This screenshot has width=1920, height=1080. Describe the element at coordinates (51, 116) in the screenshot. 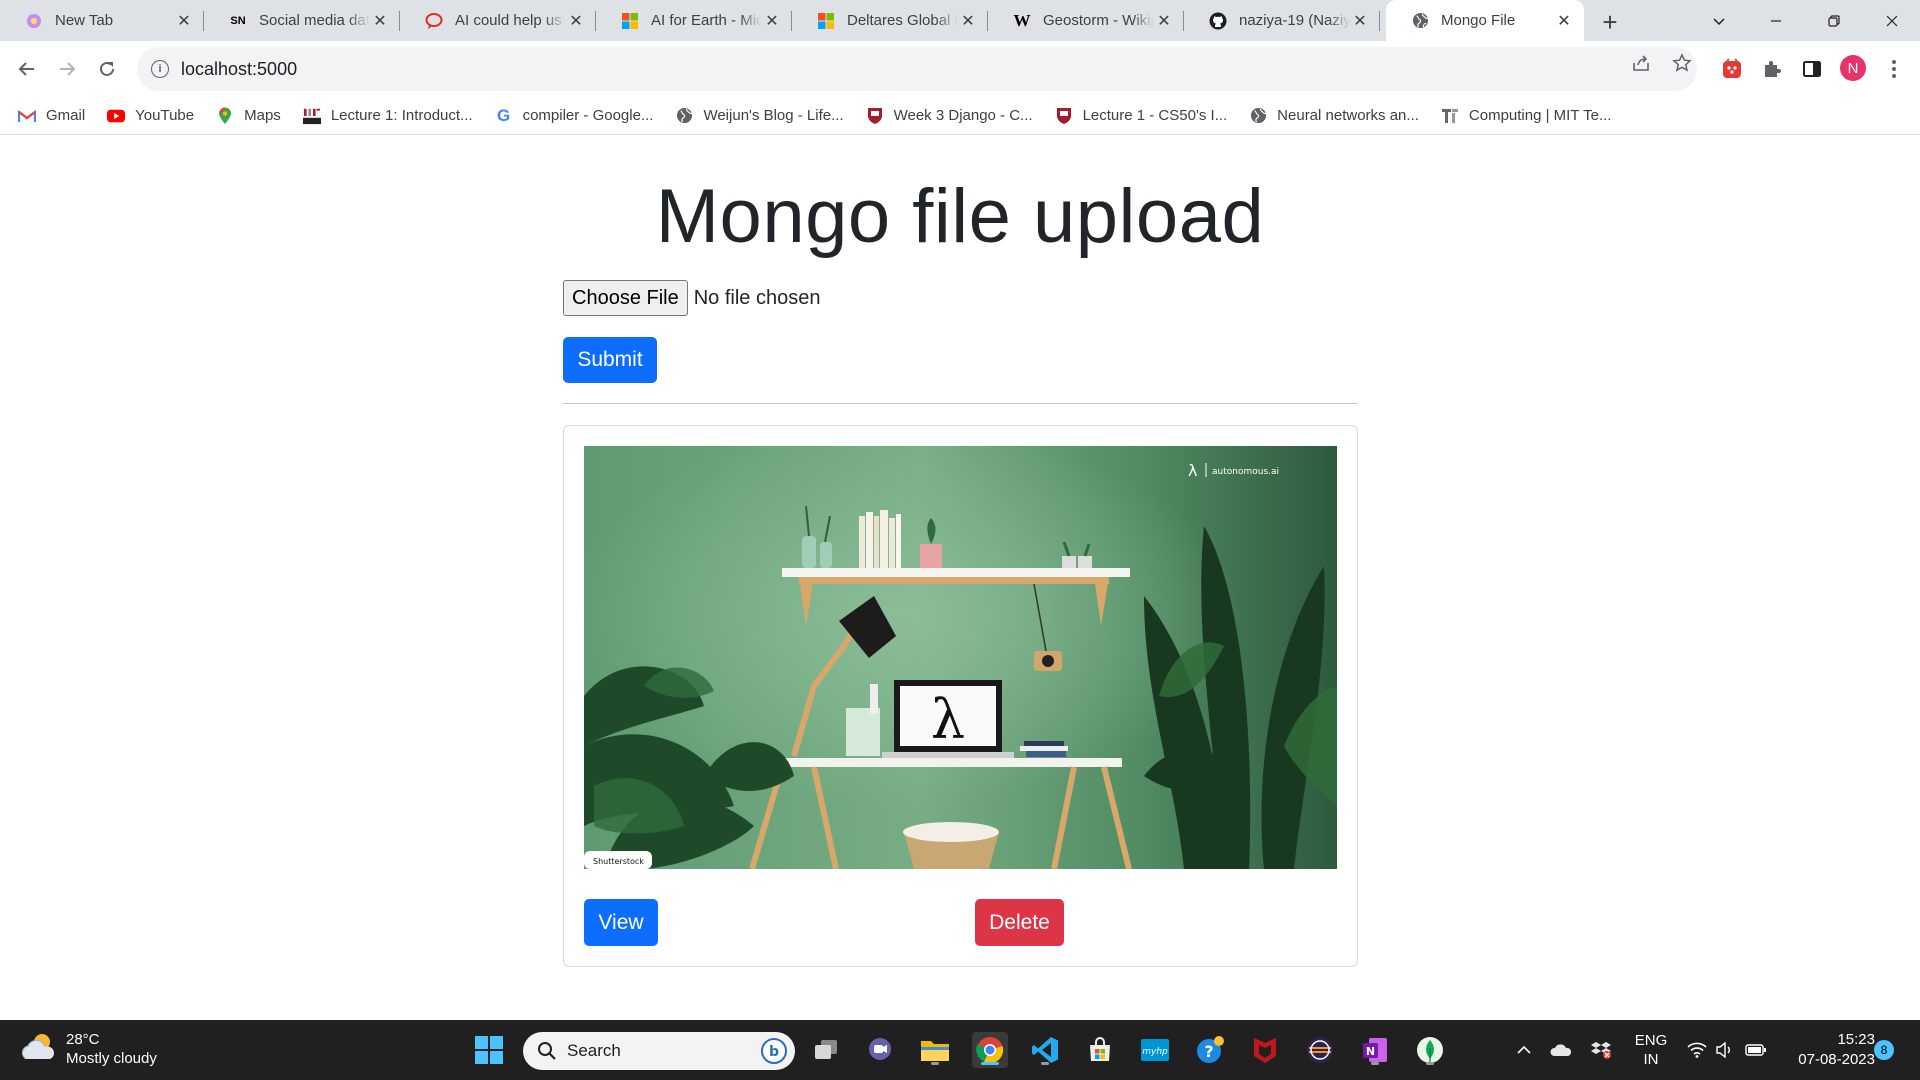

I see `bookmark-gmail: Gmail` at that location.